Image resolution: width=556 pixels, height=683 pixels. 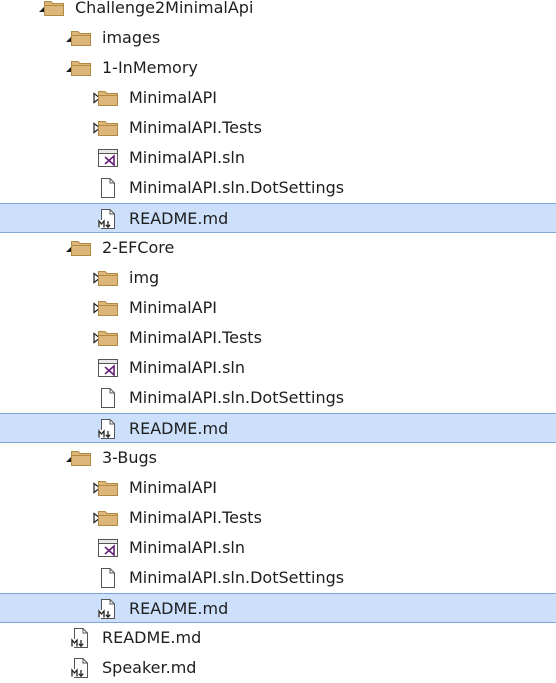 What do you see at coordinates (131, 37) in the screenshot?
I see `tree-item-label: images` at bounding box center [131, 37].